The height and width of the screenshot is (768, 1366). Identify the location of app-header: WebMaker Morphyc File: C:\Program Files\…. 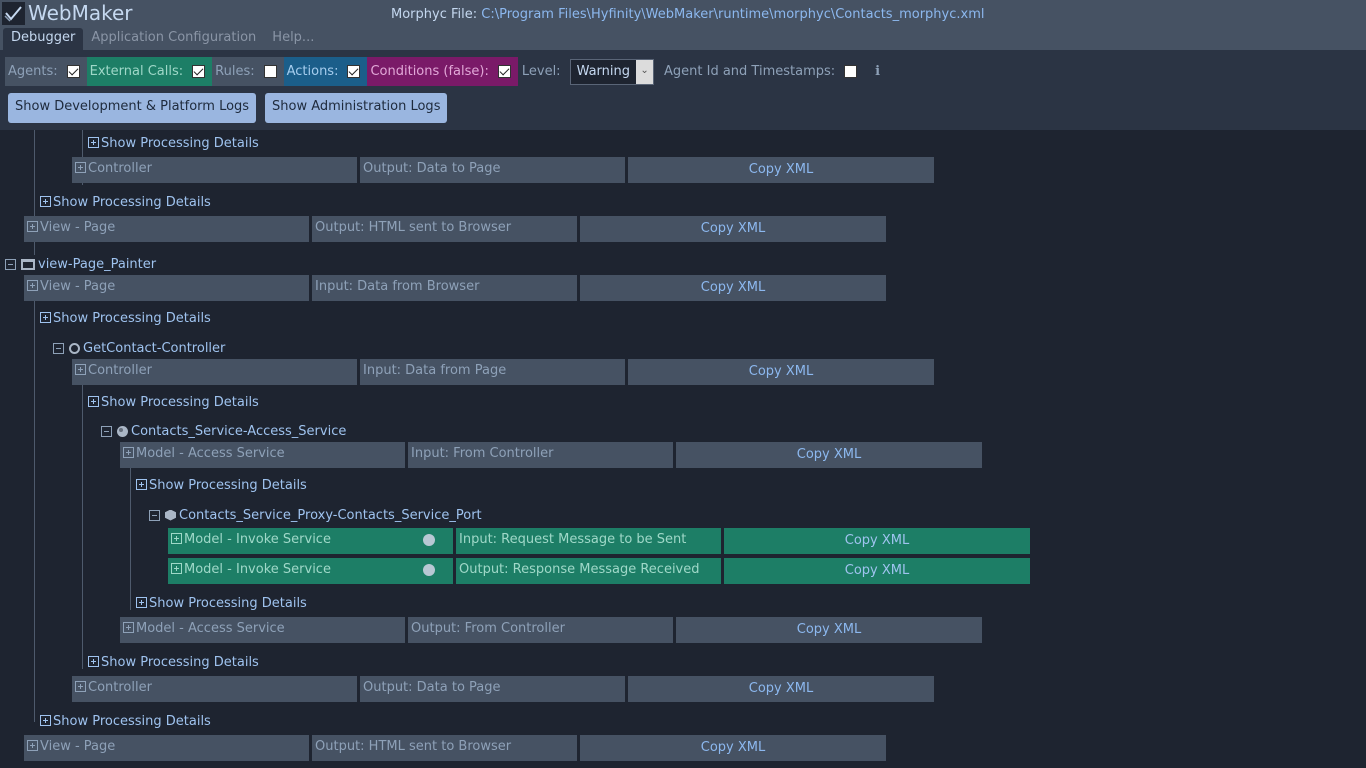
(683, 25).